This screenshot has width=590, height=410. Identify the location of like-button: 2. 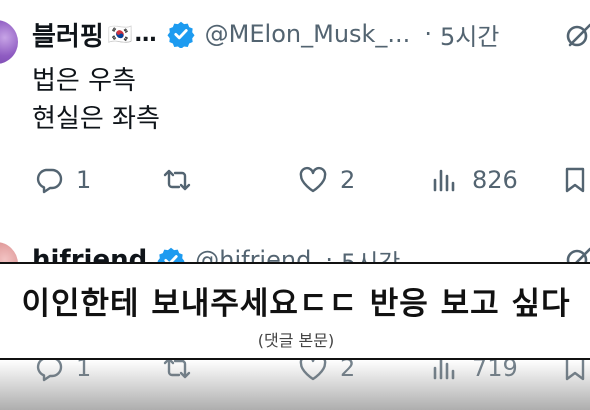
(326, 180).